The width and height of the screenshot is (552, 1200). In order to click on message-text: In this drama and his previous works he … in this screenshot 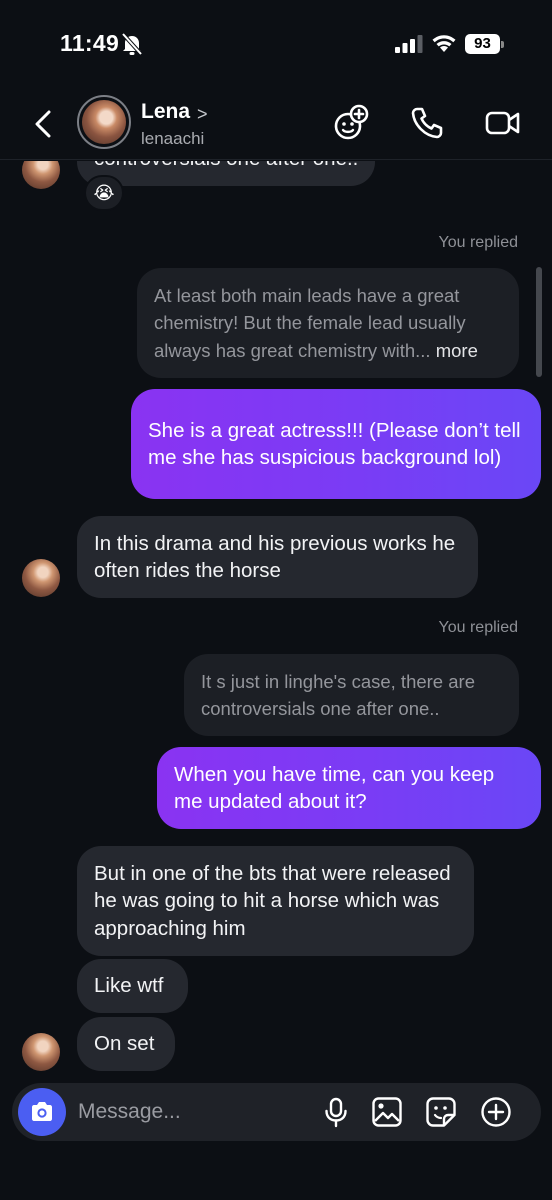, I will do `click(275, 557)`.